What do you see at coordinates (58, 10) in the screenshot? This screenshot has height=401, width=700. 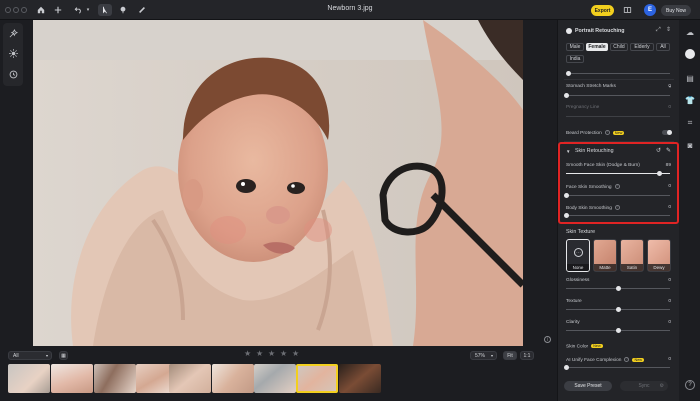 I see `add-icon` at bounding box center [58, 10].